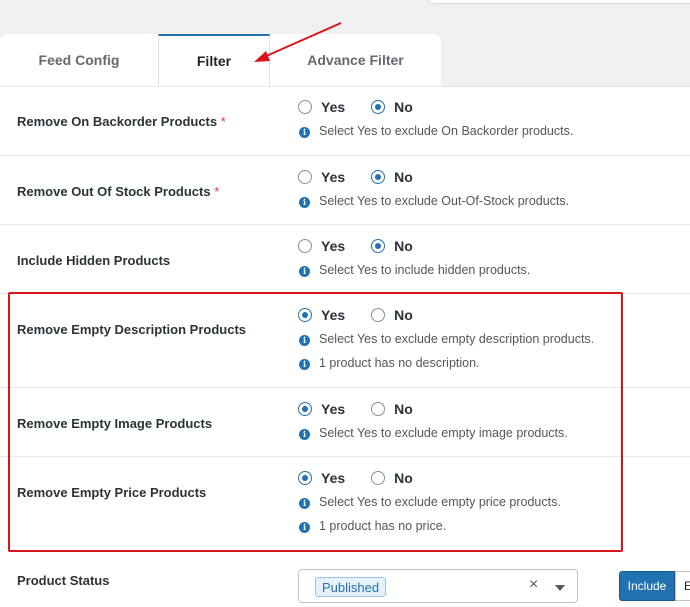  I want to click on setting-label: Remove Empty Price Products, so click(112, 492).